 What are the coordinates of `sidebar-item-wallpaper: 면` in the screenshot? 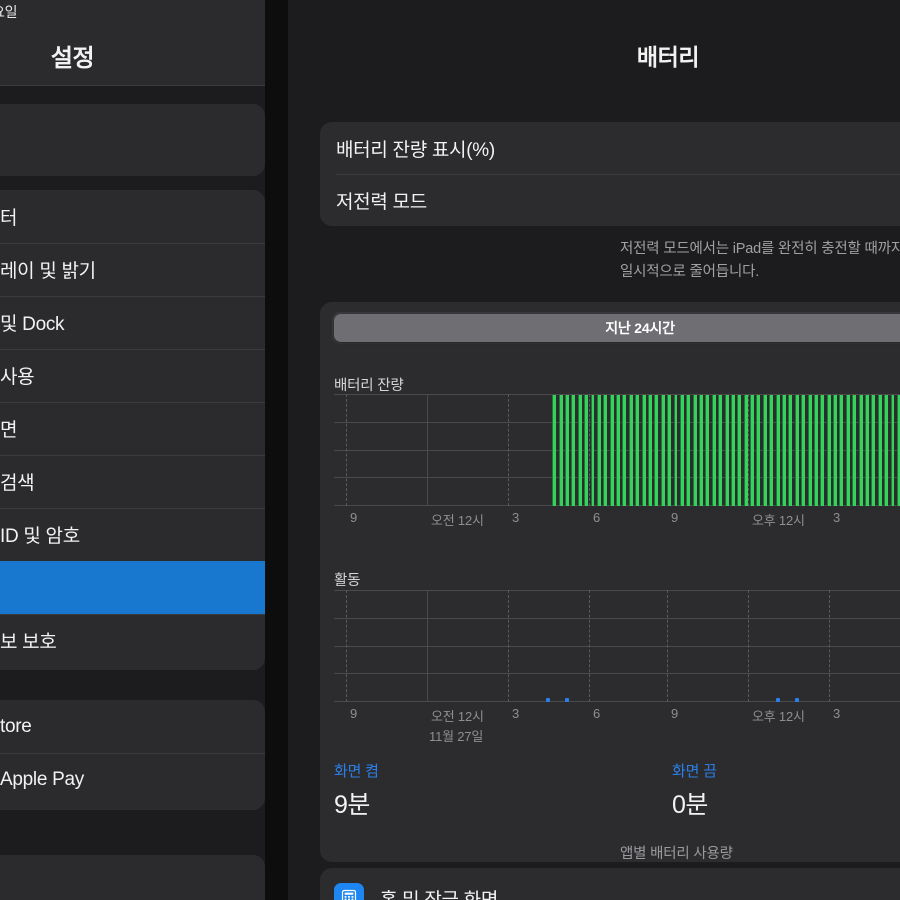 It's located at (132, 428).